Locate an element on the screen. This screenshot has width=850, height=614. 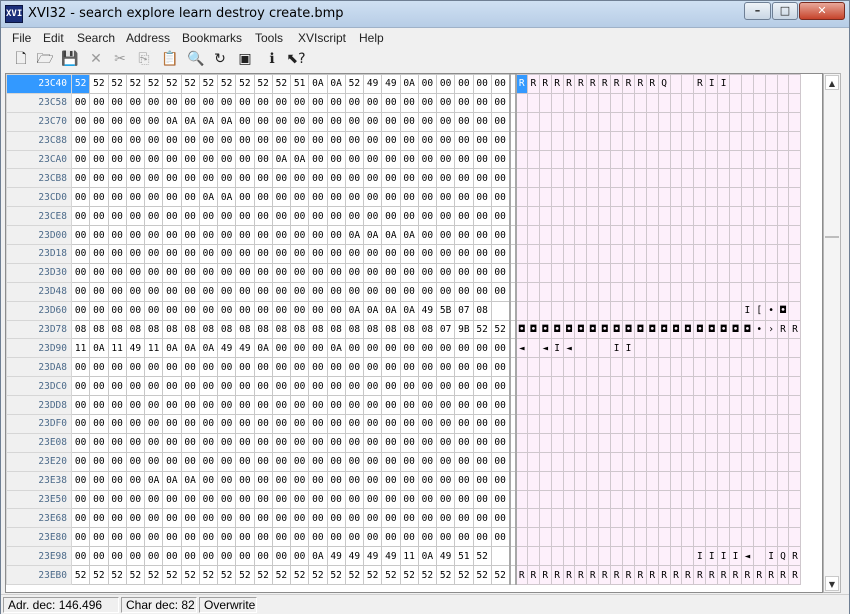
hex-byte: 08 is located at coordinates (245, 329).